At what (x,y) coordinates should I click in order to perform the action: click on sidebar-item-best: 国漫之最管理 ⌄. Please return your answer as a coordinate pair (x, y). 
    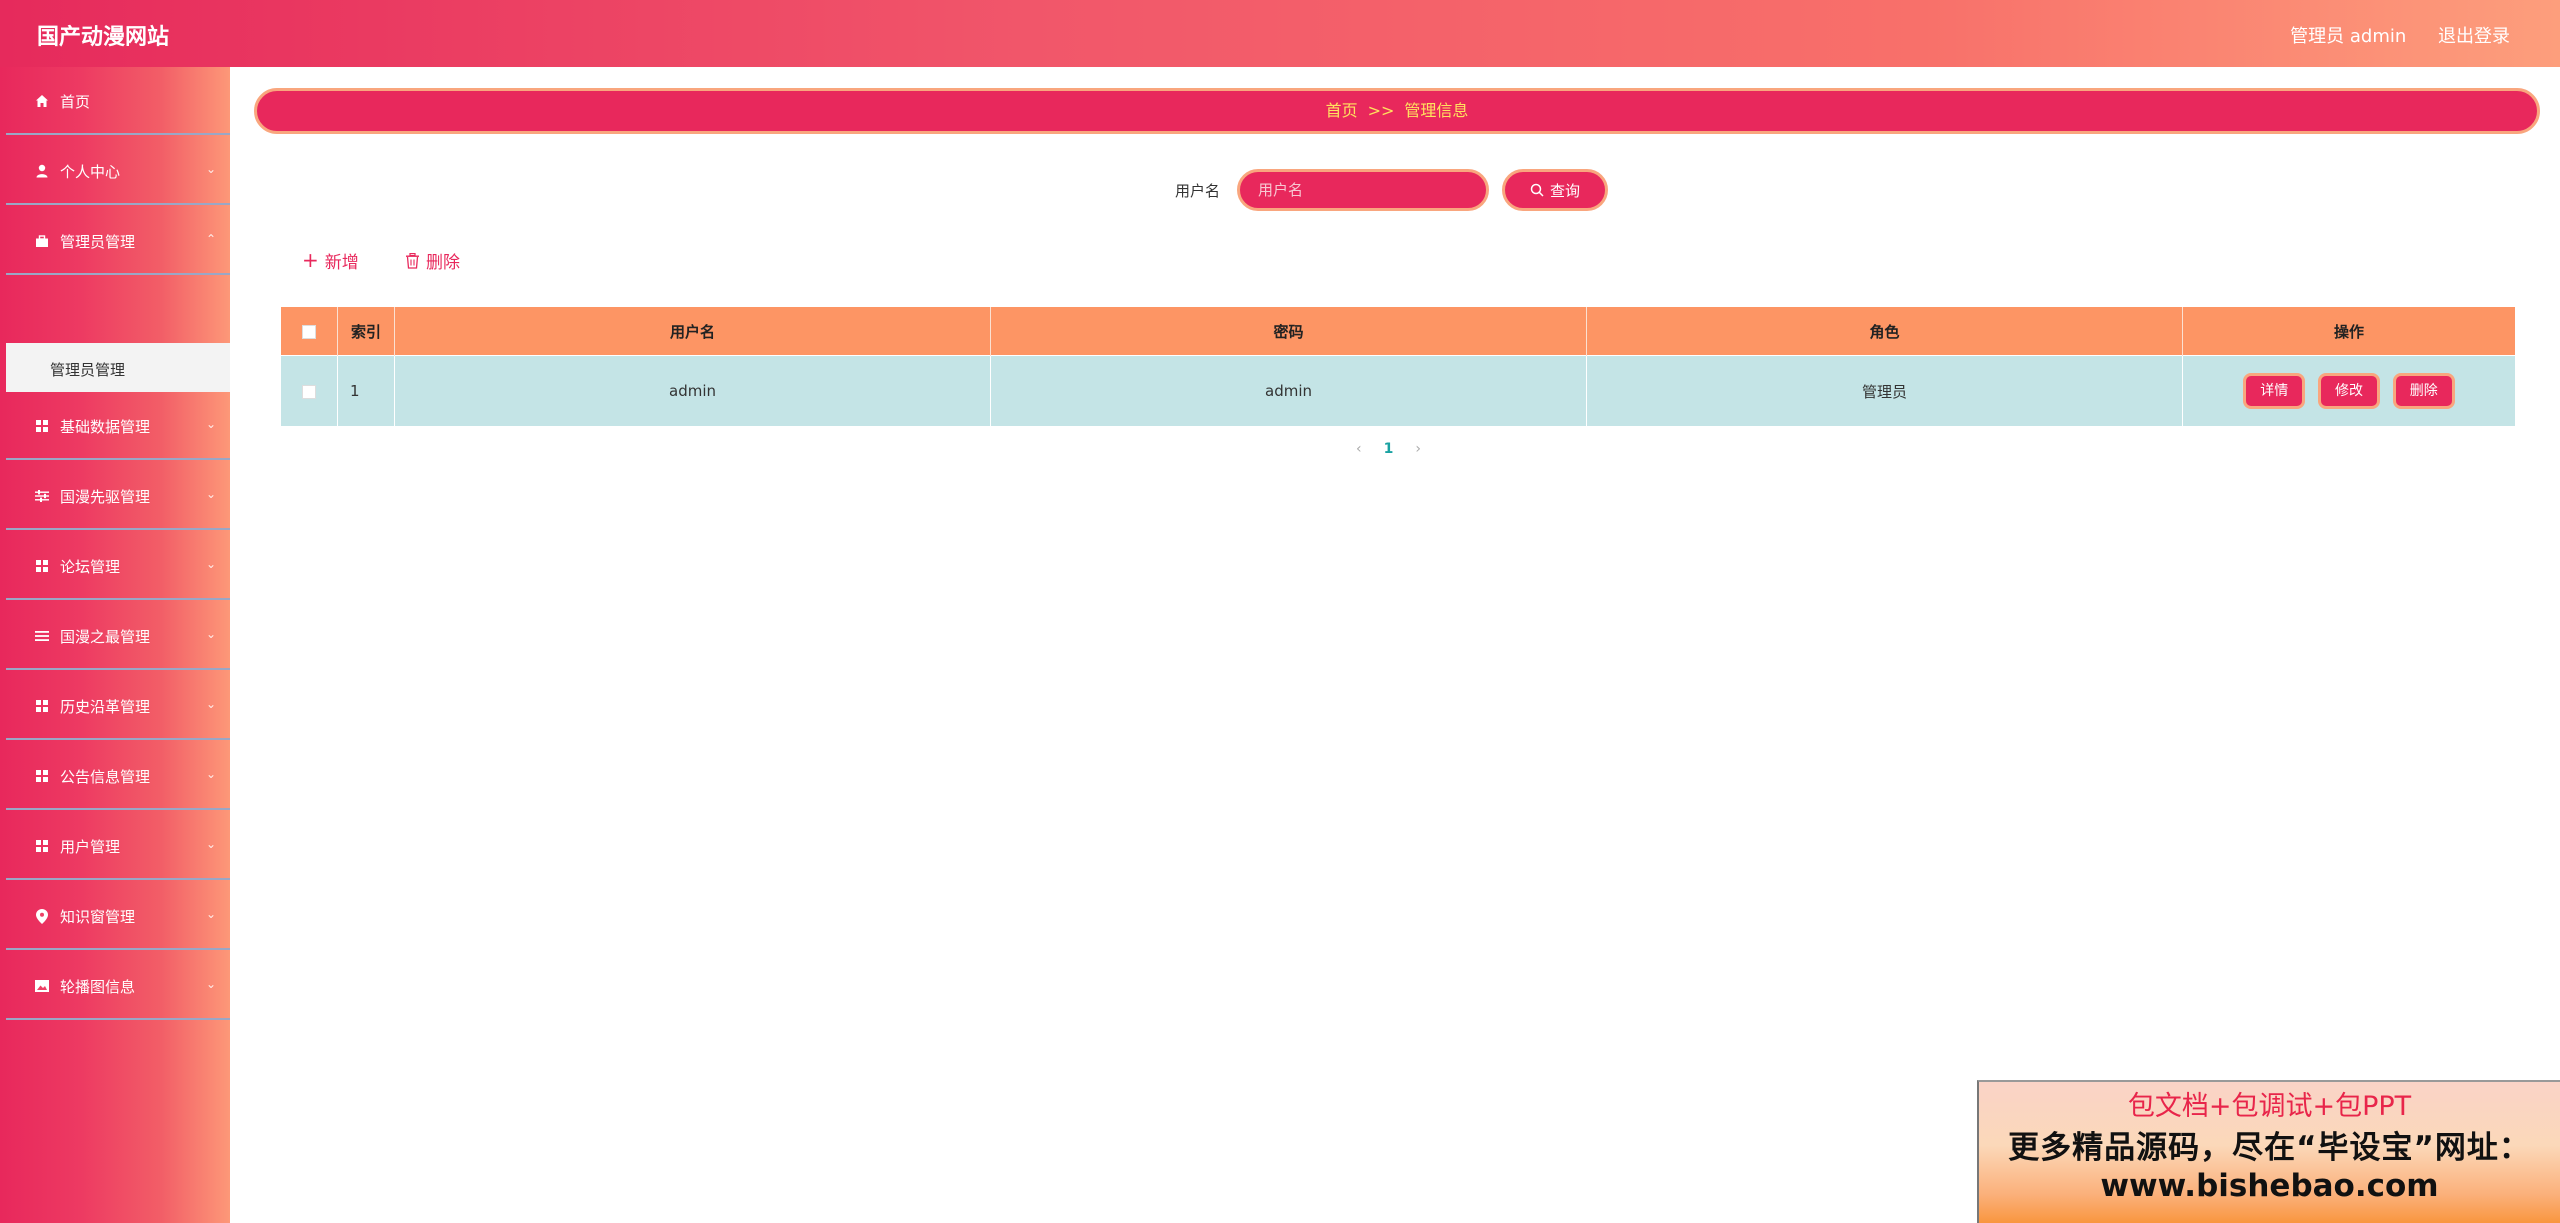
    Looking at the image, I should click on (118, 636).